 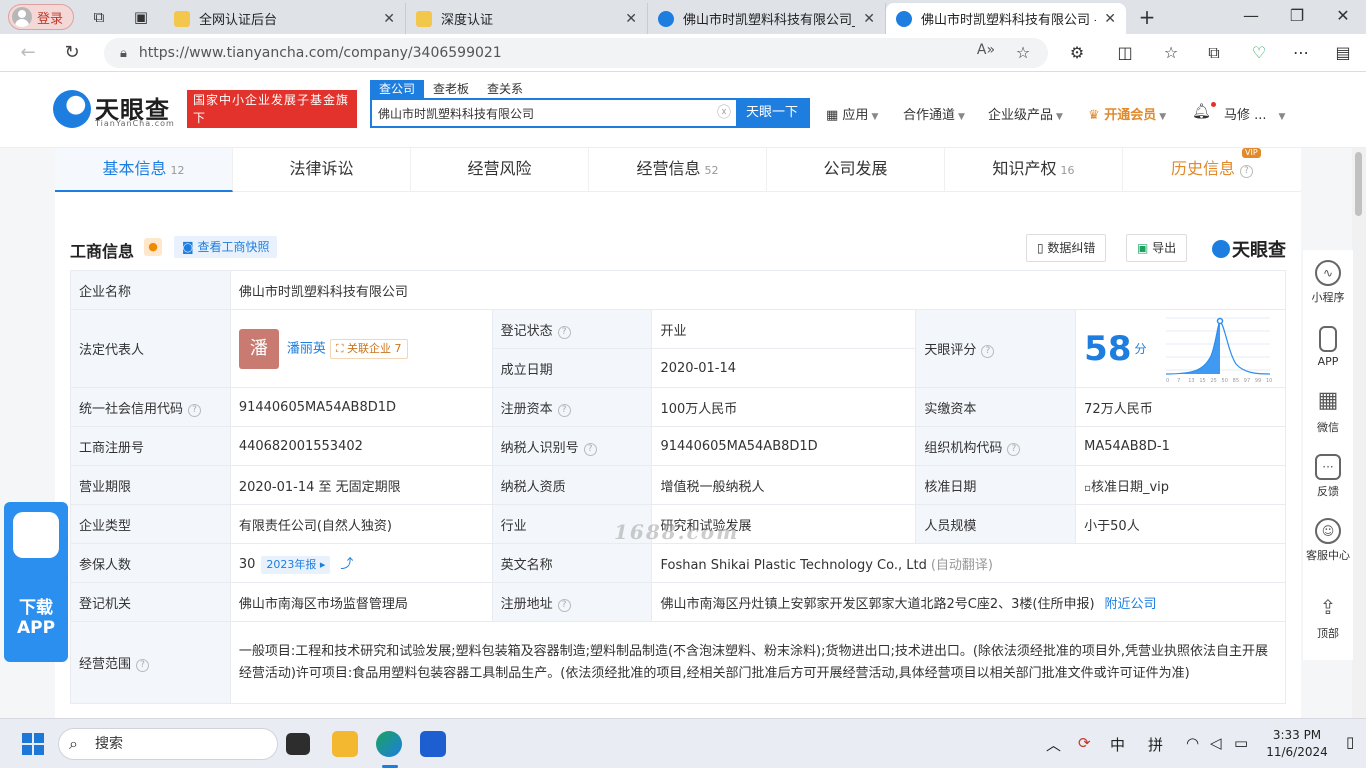 What do you see at coordinates (168, 744) in the screenshot?
I see `taskbar-search: ⌕ 搜索` at bounding box center [168, 744].